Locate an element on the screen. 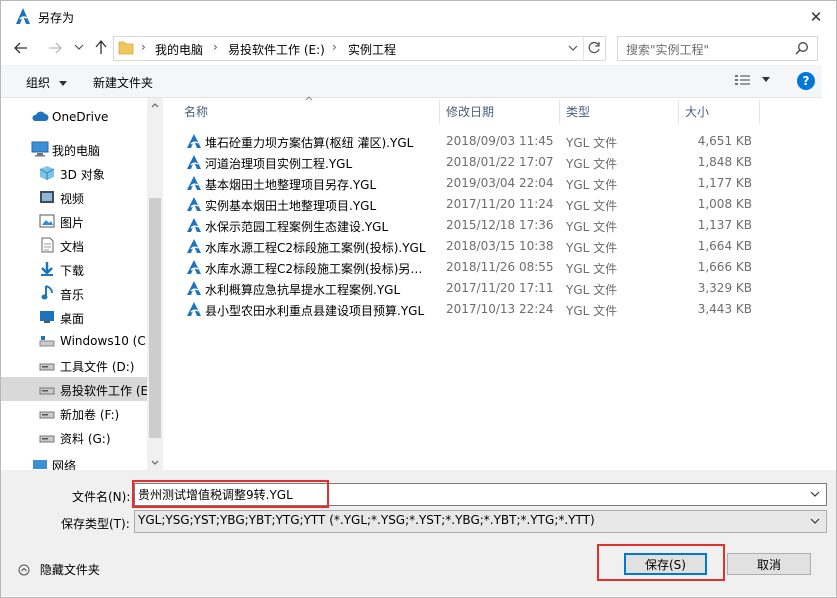 The width and height of the screenshot is (837, 598). sidebar-item-this-pc: 我的电脑 is located at coordinates (75, 149).